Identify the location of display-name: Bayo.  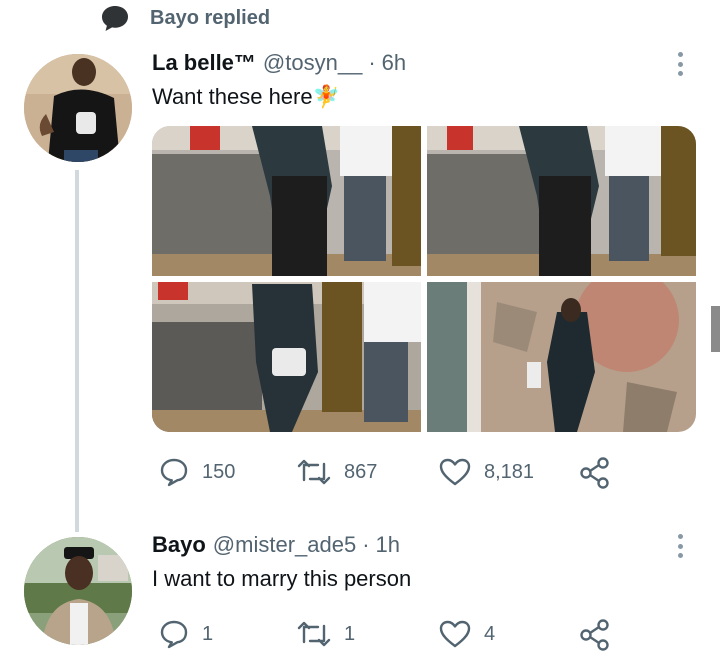
(179, 545).